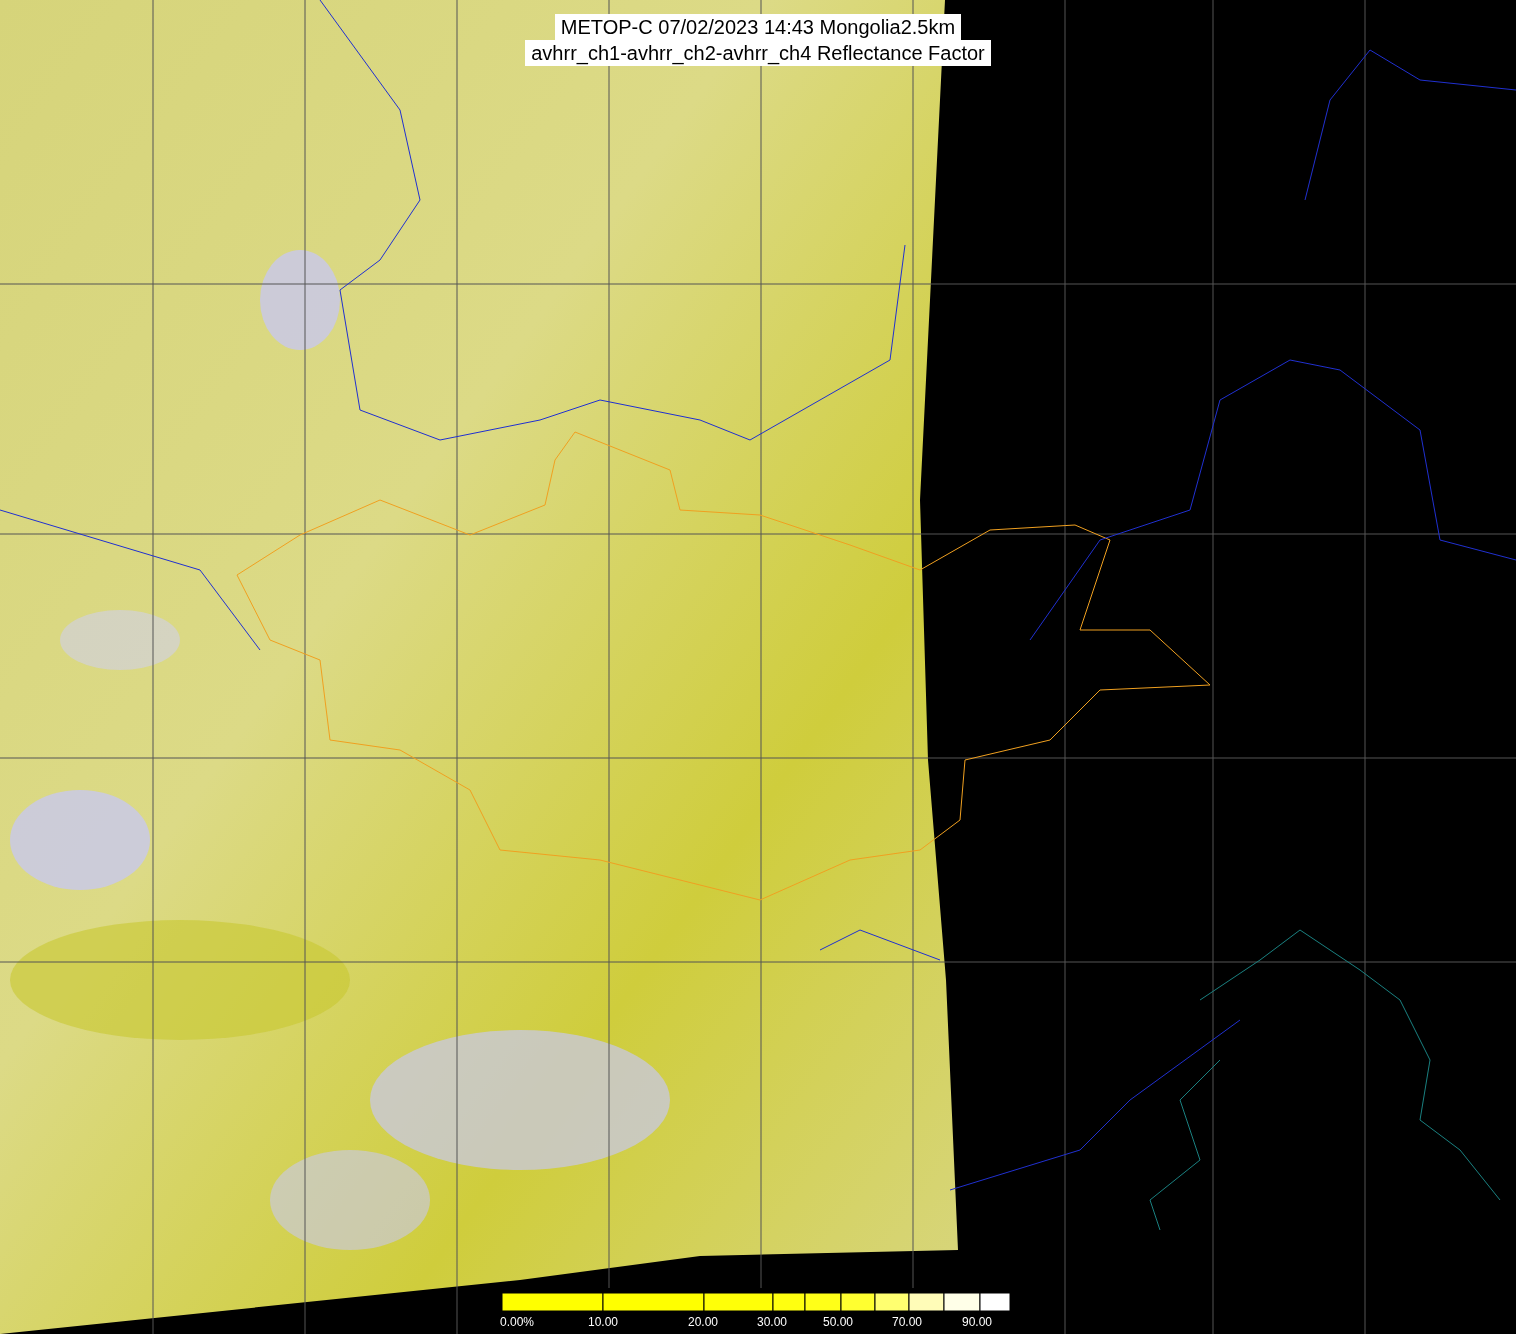 This screenshot has height=1334, width=1516. I want to click on map-title: METOP-C 07/02/2023 14:43 Mongolia2.5km, so click(758, 27).